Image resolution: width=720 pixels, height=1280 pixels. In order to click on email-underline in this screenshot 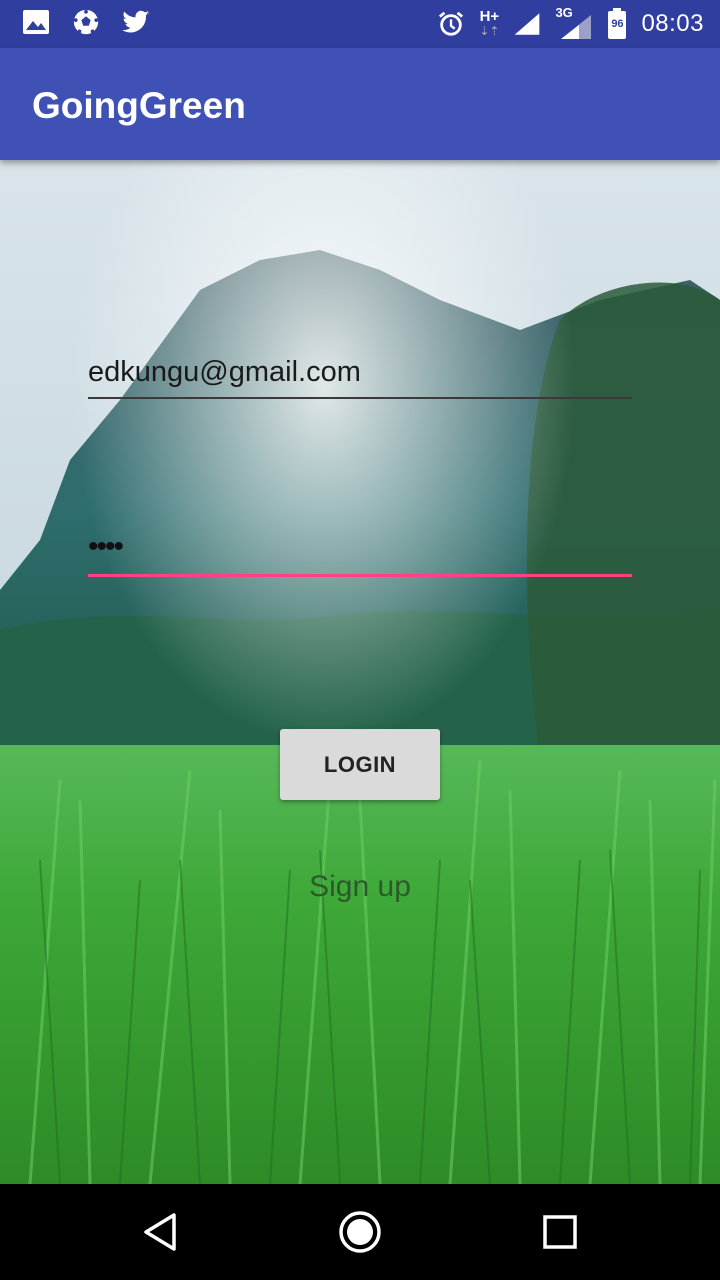, I will do `click(360, 398)`.